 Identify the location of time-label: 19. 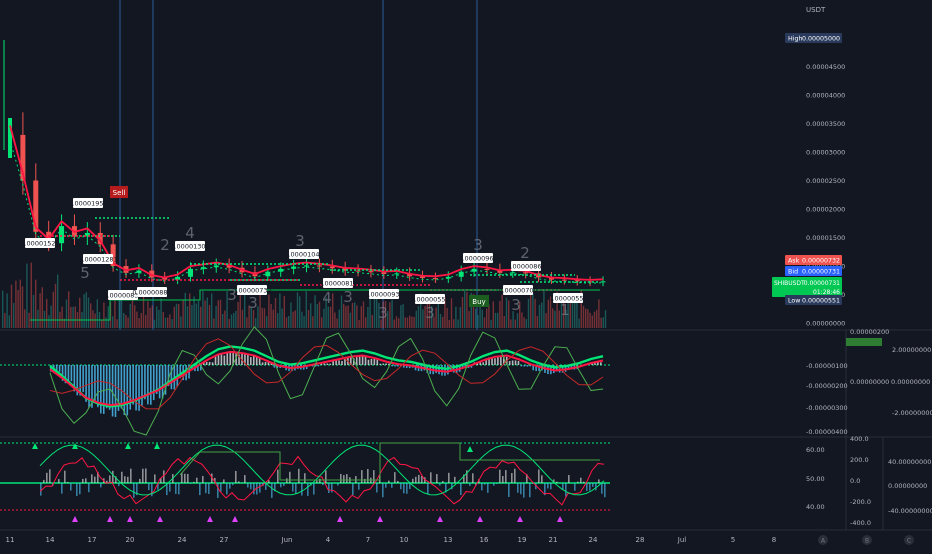
(522, 540).